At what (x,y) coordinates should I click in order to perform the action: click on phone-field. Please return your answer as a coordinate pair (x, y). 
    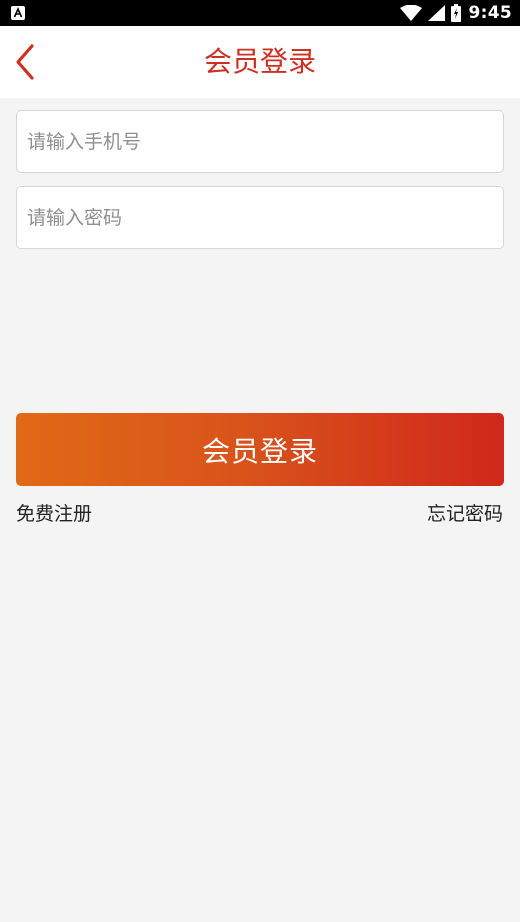
    Looking at the image, I should click on (260, 141).